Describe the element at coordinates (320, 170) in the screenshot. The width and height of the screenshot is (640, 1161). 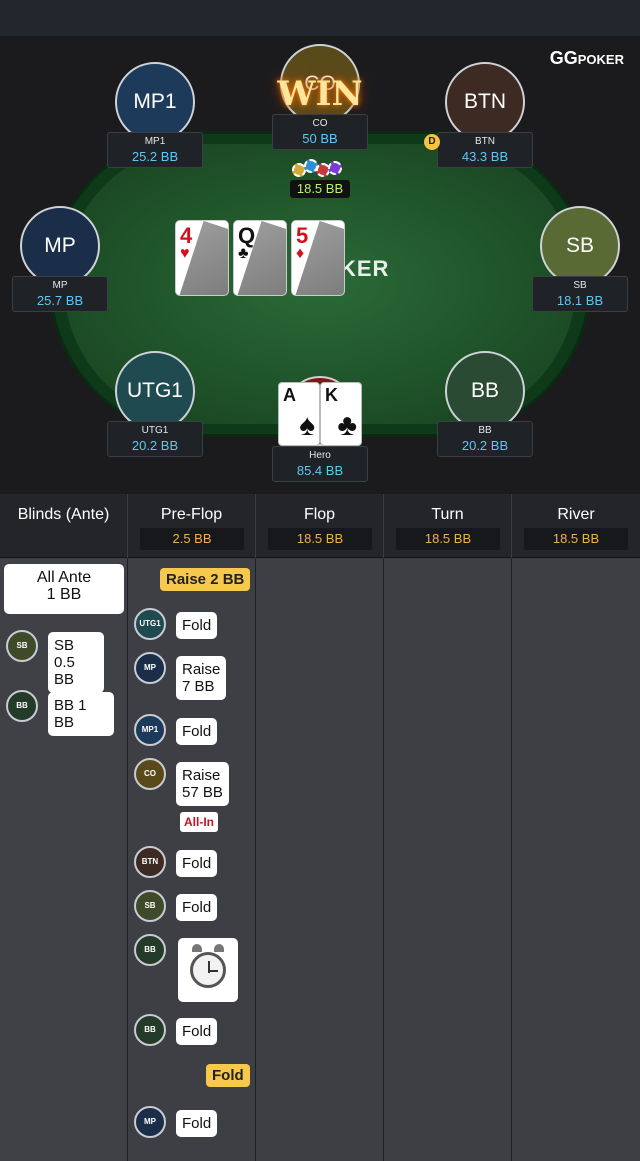
I see `pot-chips-icon` at that location.